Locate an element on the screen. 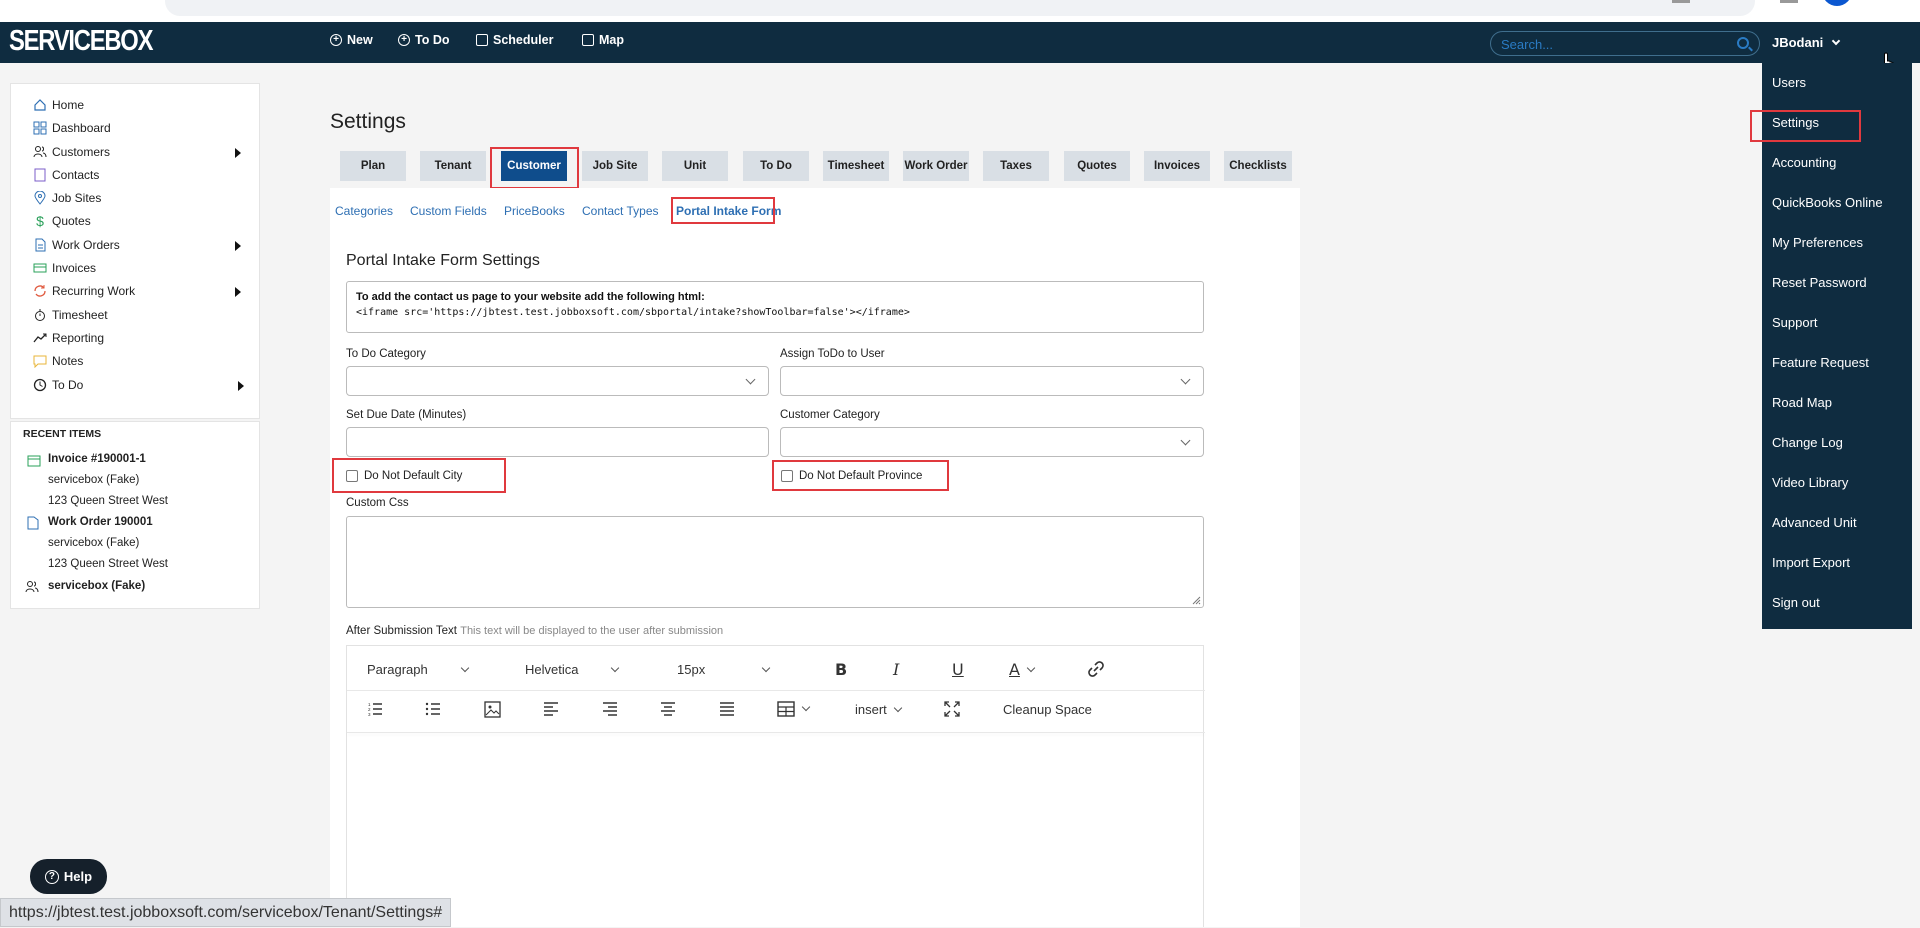  stopwatch-icon is located at coordinates (40, 315).